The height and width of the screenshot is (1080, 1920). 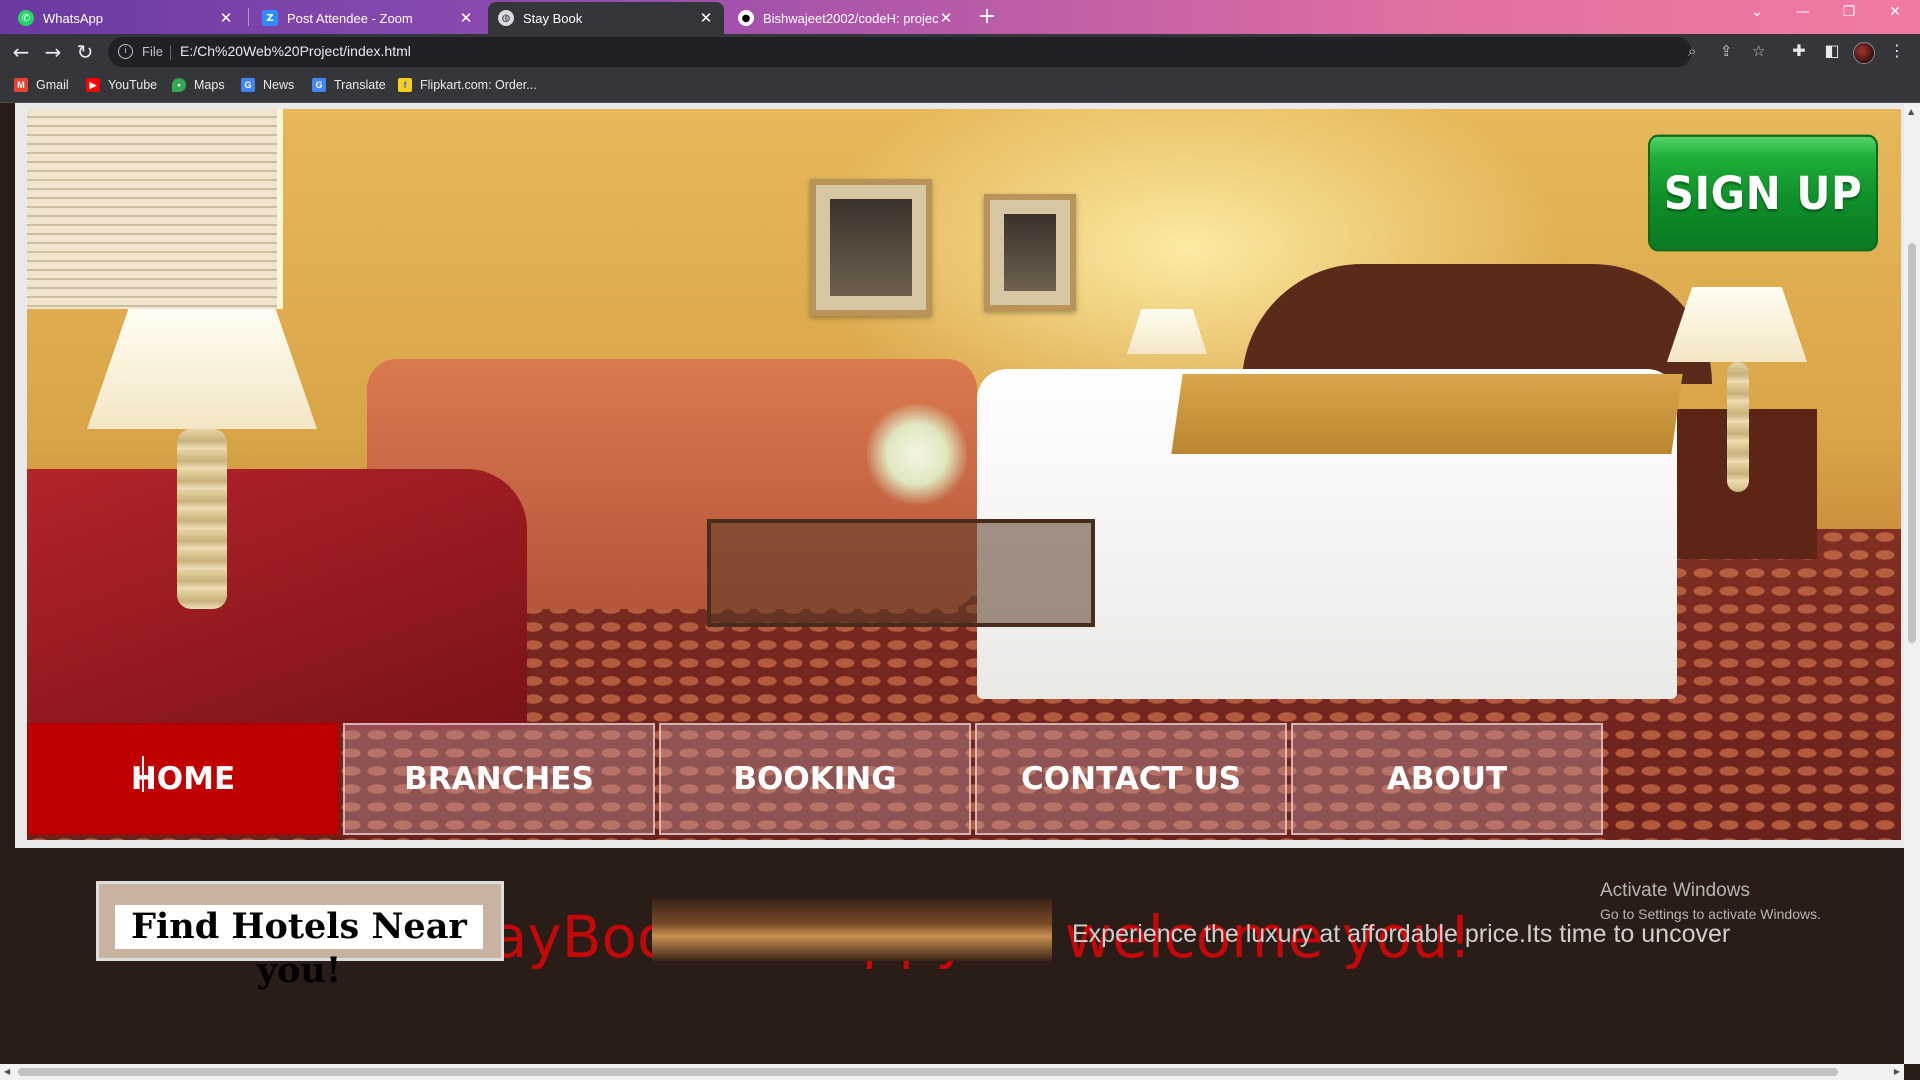 I want to click on tab-zoom: Z Post Attendee - Zoom ✕, so click(x=368, y=18).